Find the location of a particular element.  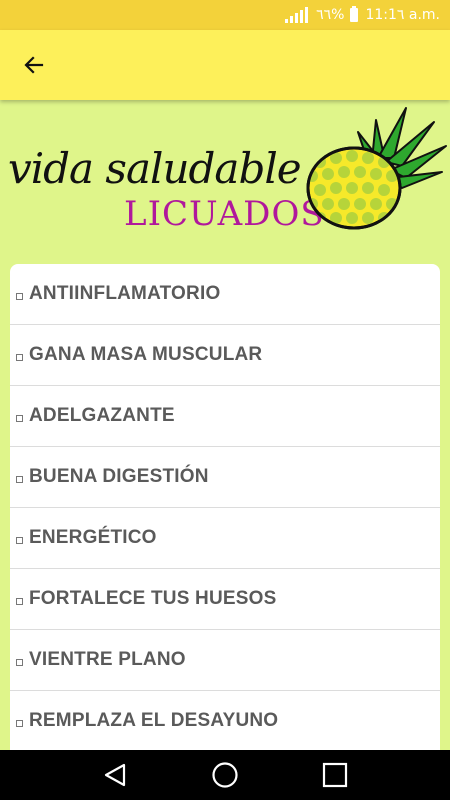

list-item-label: ANTIINFLAMATORIO is located at coordinates (125, 293).